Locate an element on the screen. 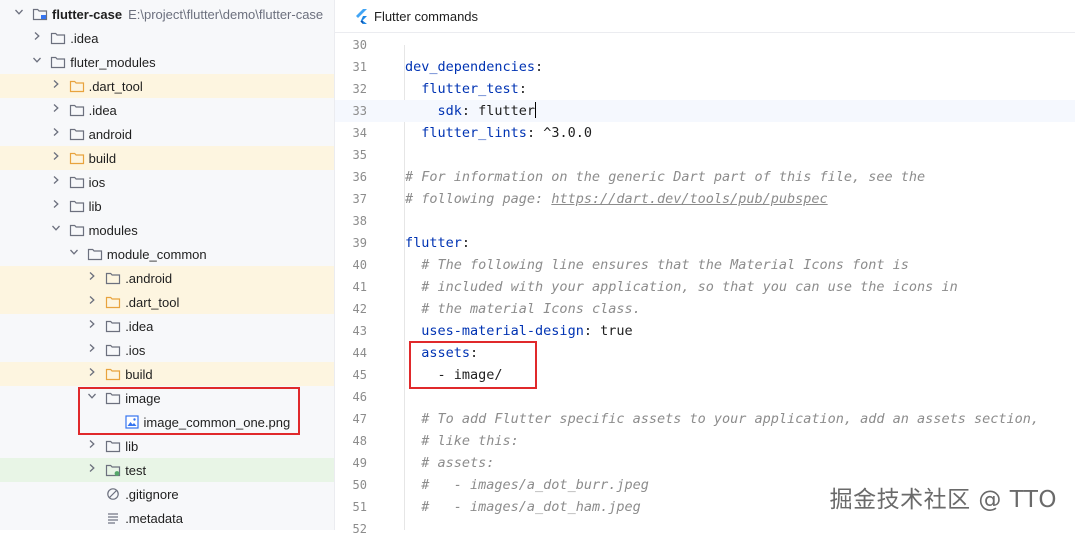 The height and width of the screenshot is (540, 1075). code-line: 30 is located at coordinates (705, 45).